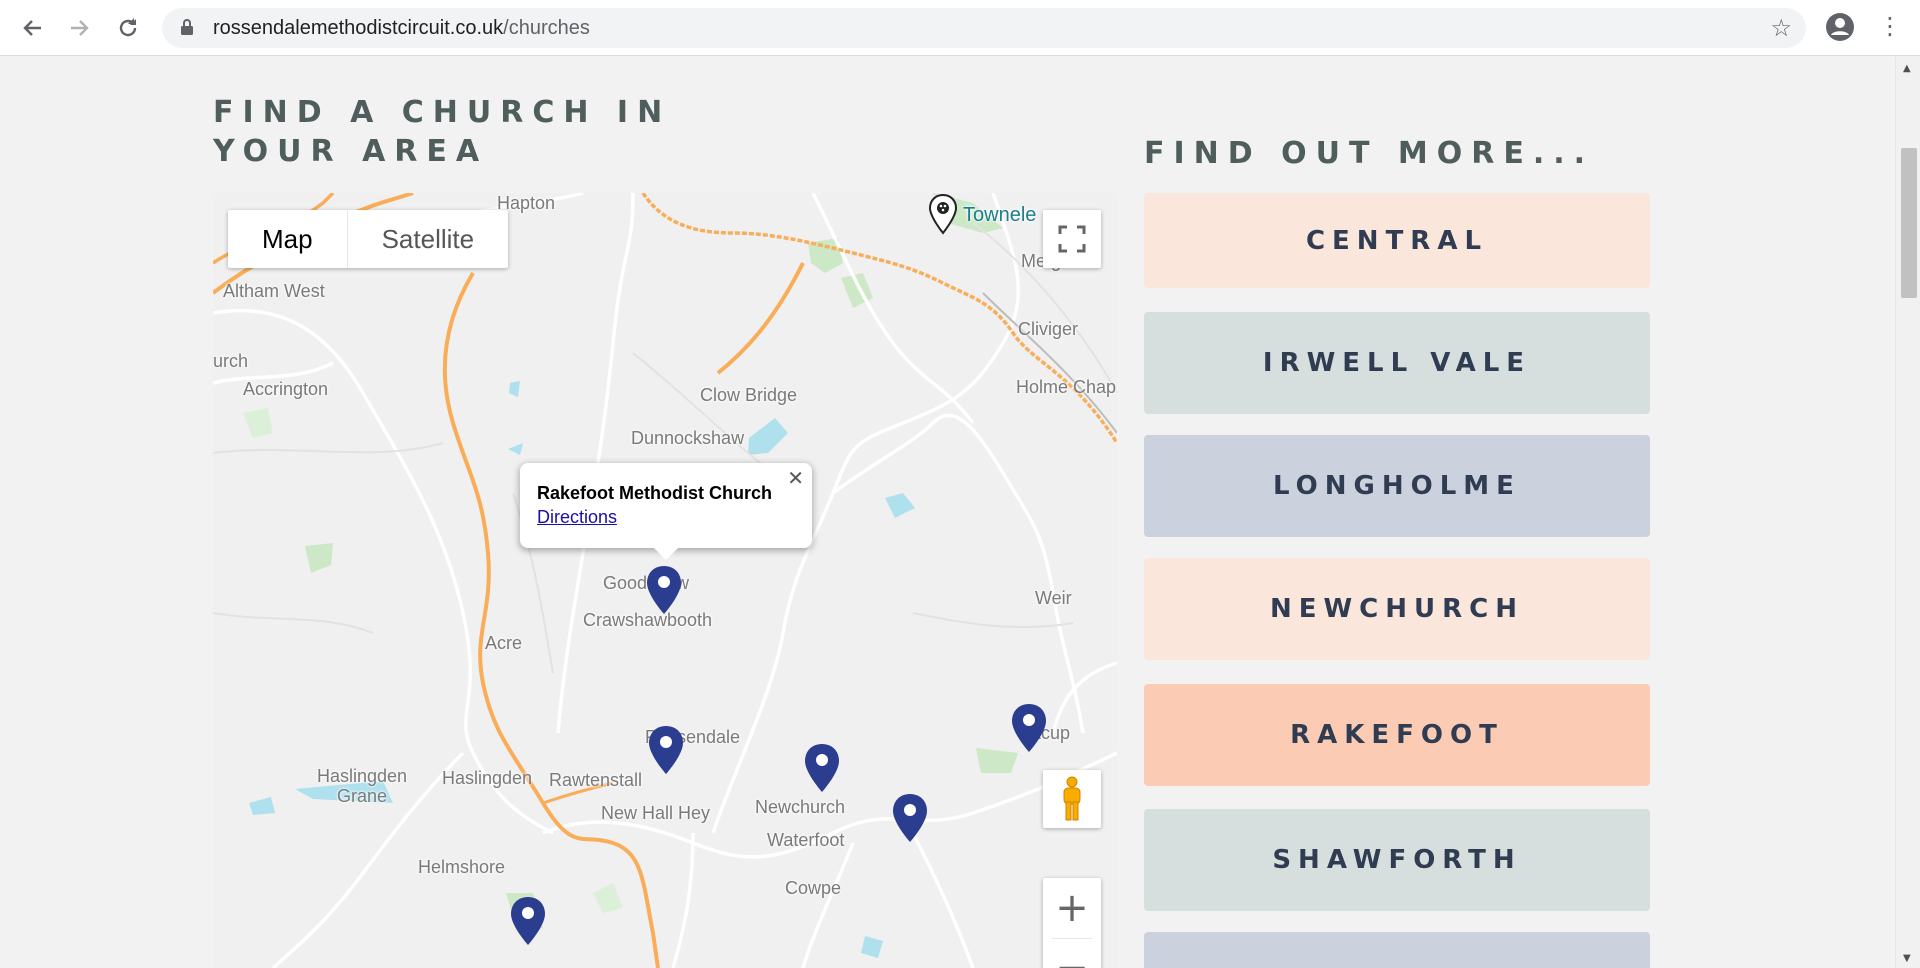 The height and width of the screenshot is (968, 1920). I want to click on place-label: Newchurch, so click(800, 807).